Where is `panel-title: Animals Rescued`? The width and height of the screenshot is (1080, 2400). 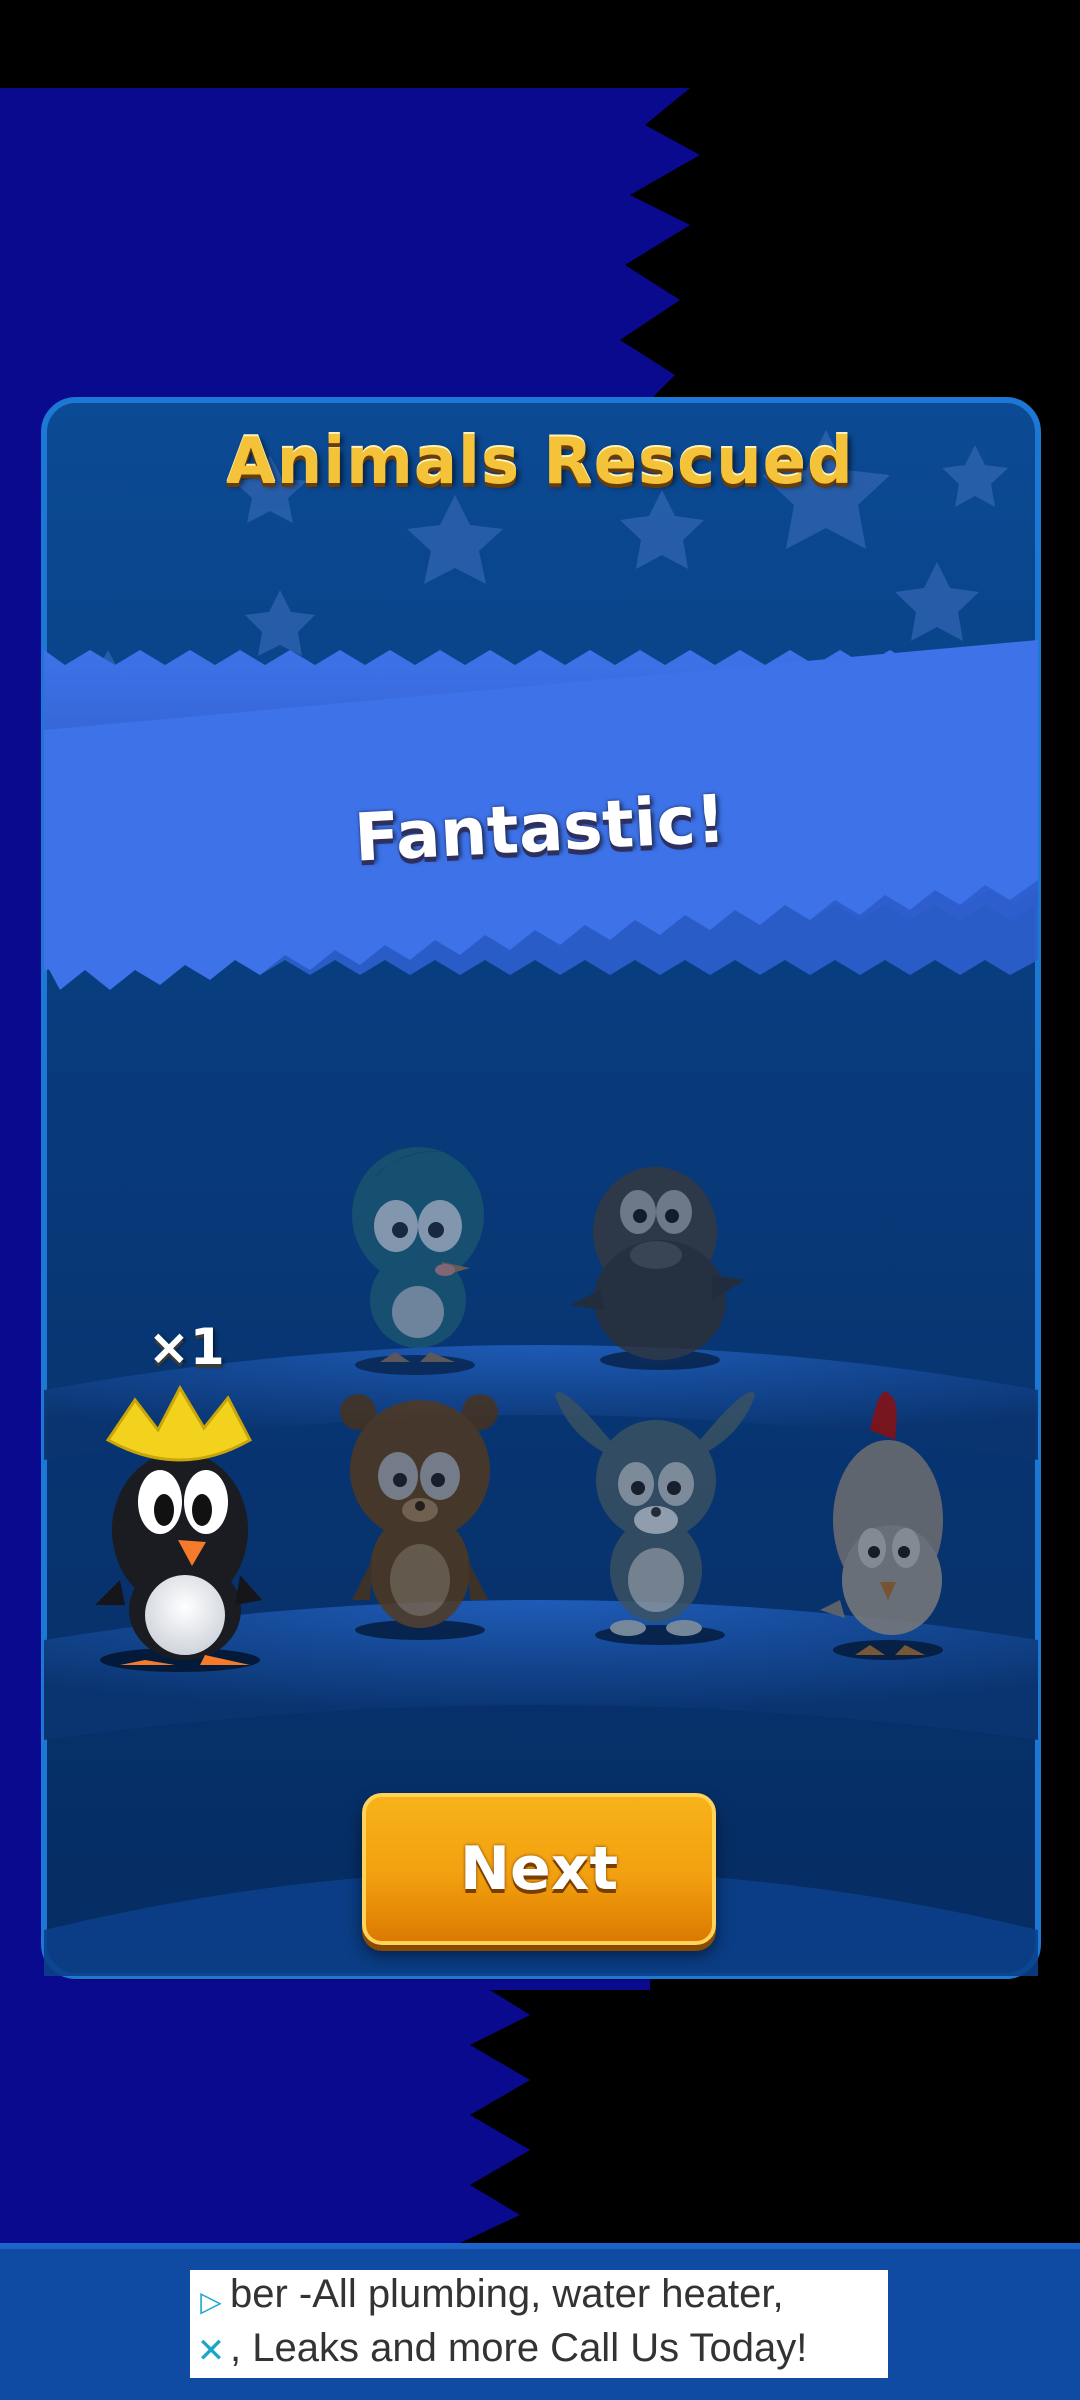
panel-title: Animals Rescued is located at coordinates (540, 462).